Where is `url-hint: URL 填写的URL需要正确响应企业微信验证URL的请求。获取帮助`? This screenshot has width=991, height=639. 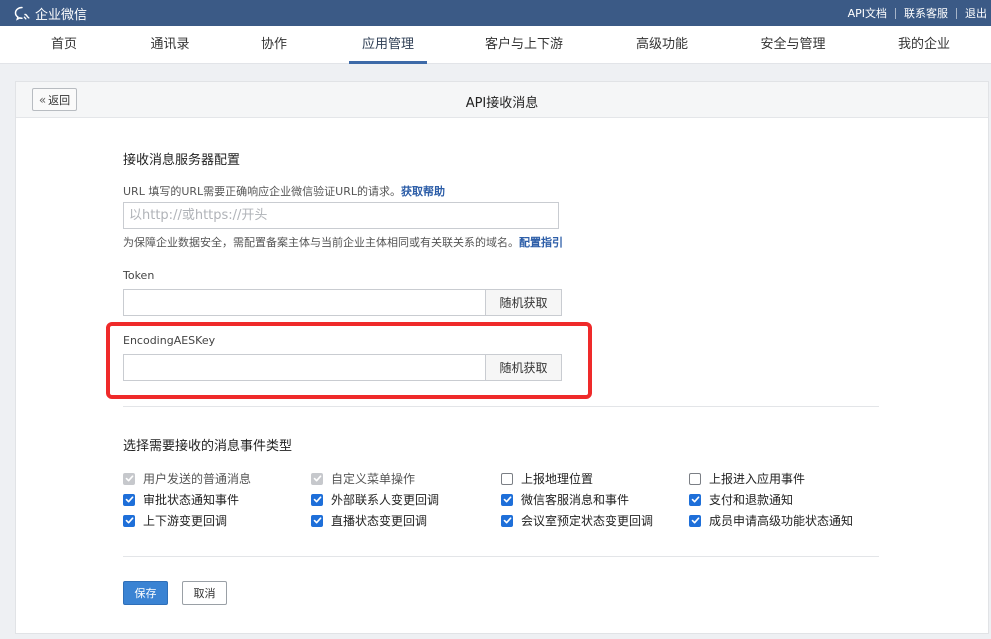
url-hint: URL 填写的URL需要正确响应企业微信验证URL的请求。获取帮助 is located at coordinates (284, 191).